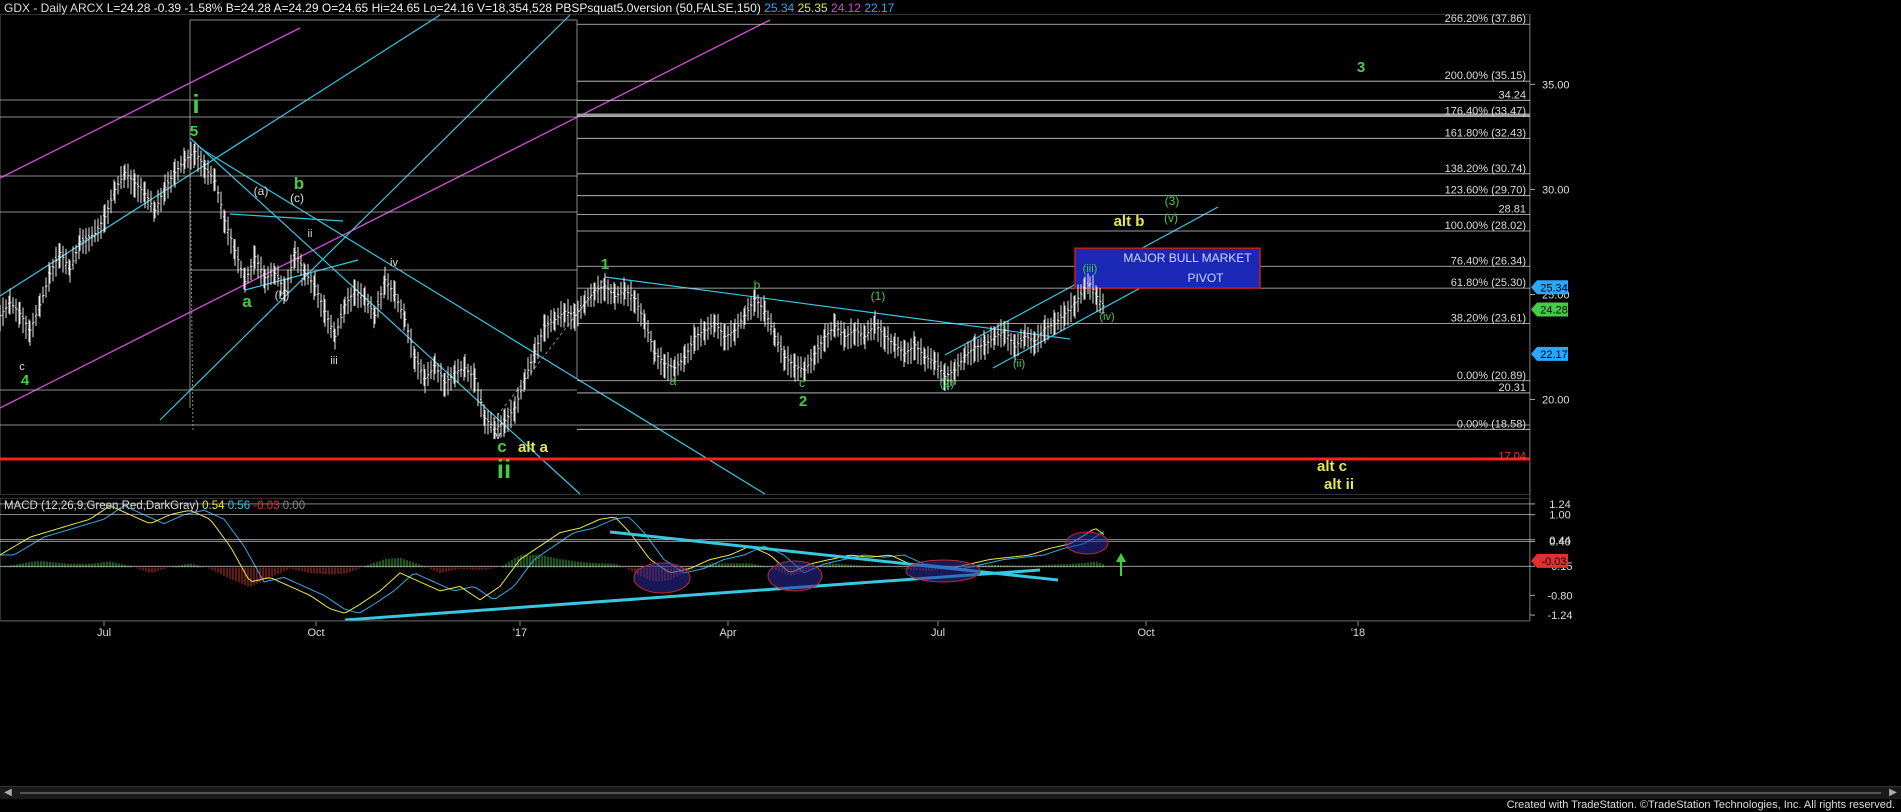 This screenshot has height=812, width=1901. What do you see at coordinates (847, 8) in the screenshot?
I see `indicator-value: 24.12` at bounding box center [847, 8].